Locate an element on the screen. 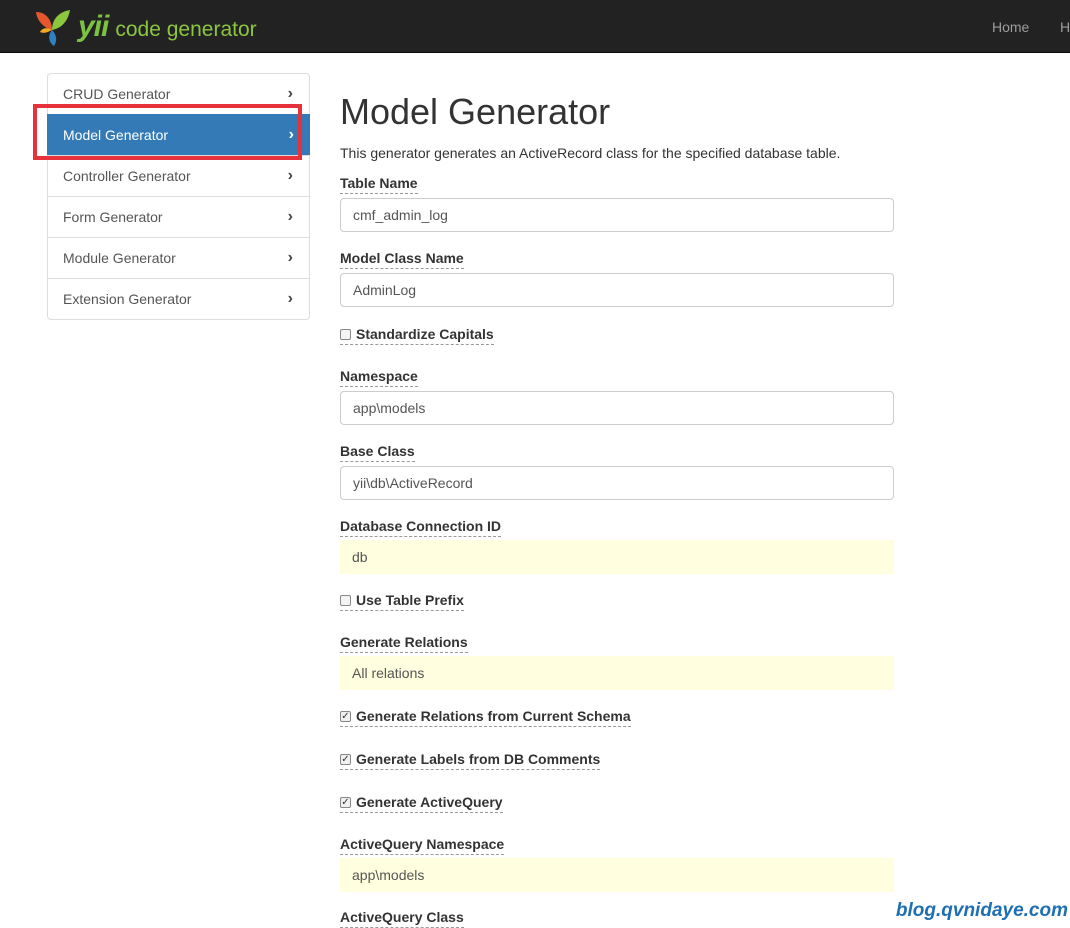 Image resolution: width=1070 pixels, height=928 pixels. model-class-name-input: AdminLog is located at coordinates (617, 290).